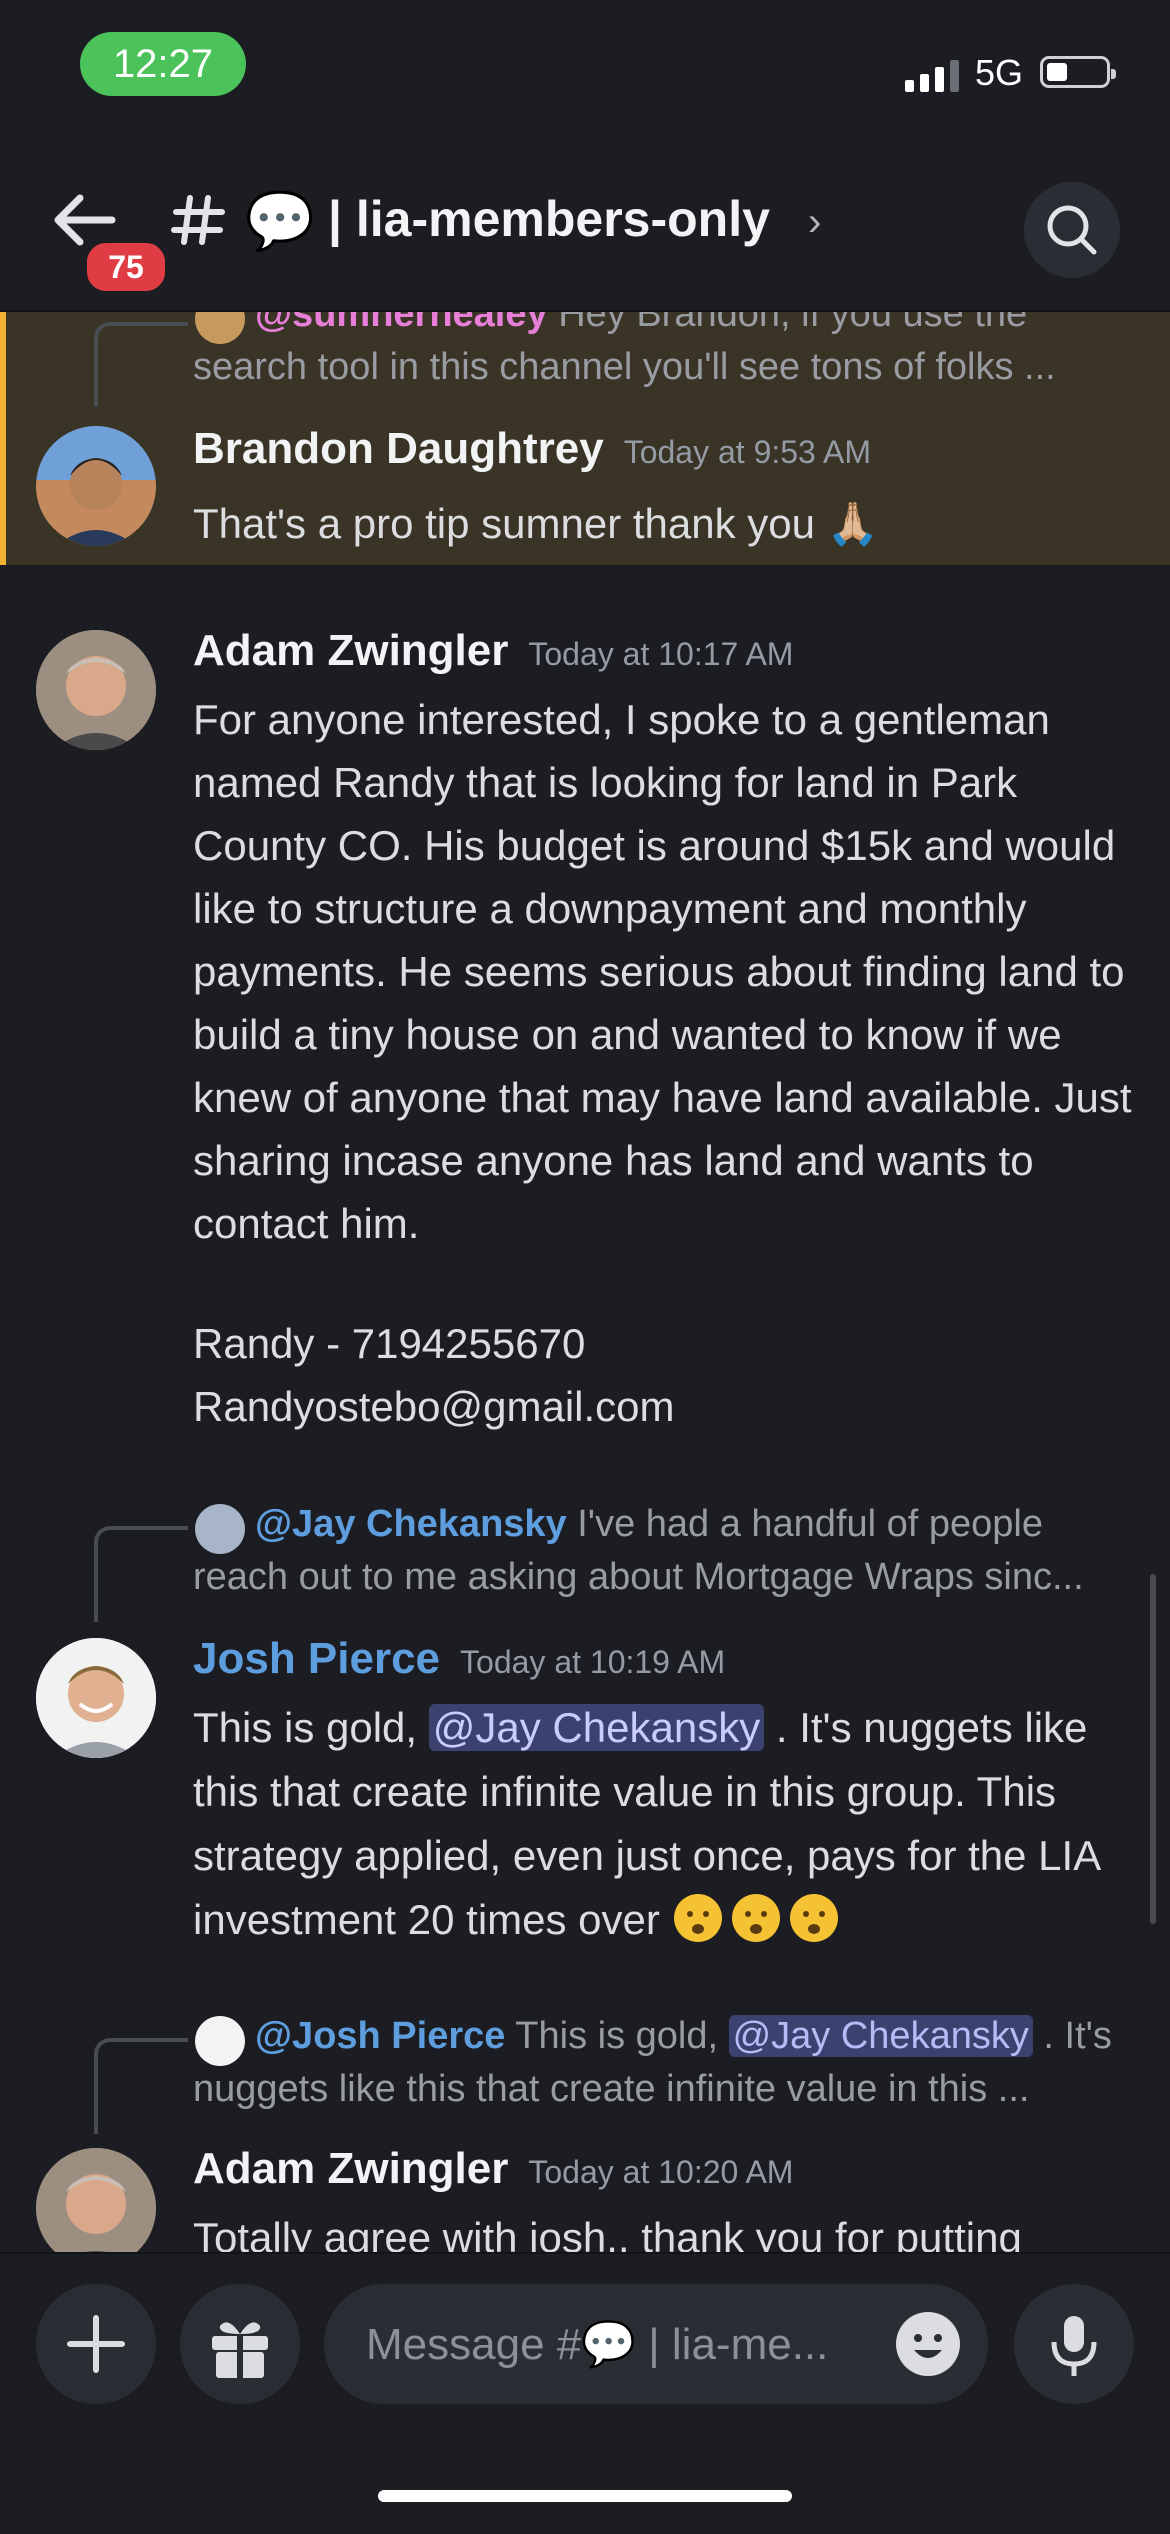  What do you see at coordinates (493, 2169) in the screenshot?
I see `message-author: Adam Zwingler Today at 10:20 AM` at bounding box center [493, 2169].